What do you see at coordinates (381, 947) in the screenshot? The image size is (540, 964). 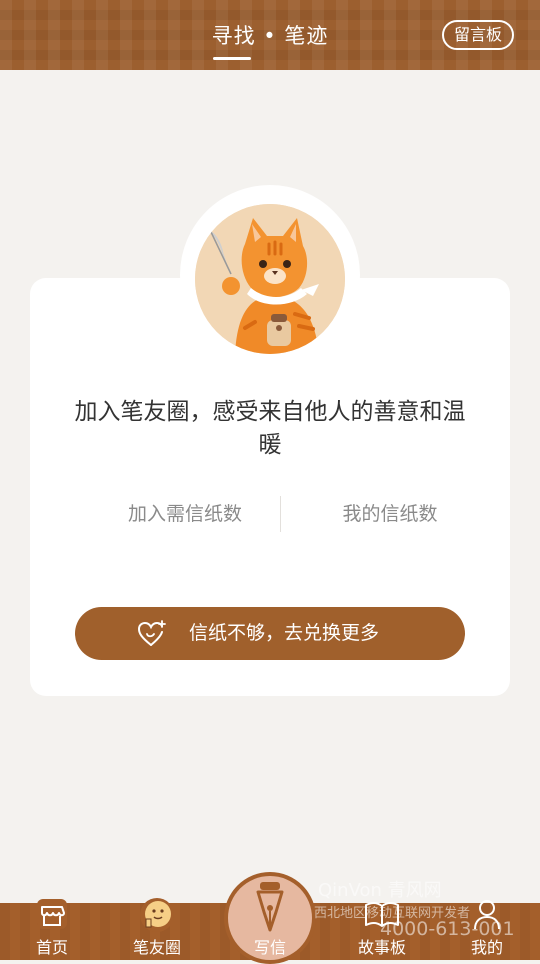 I see `nav-label-story-board: 故事板` at bounding box center [381, 947].